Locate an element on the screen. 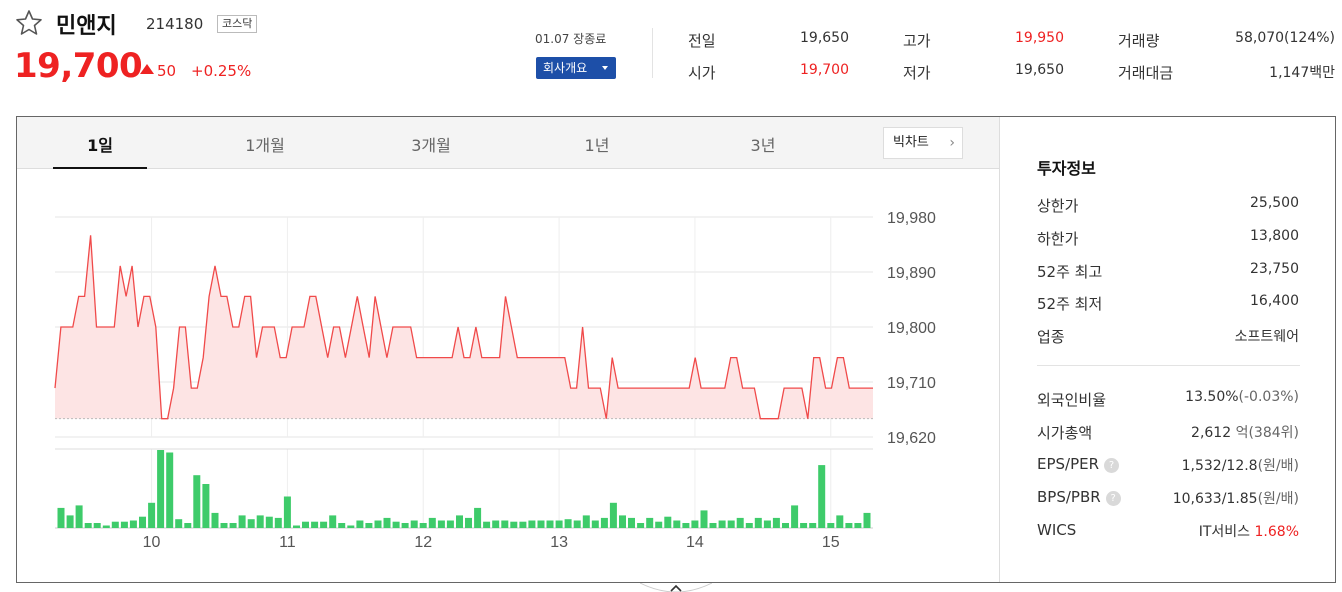 This screenshot has width=1342, height=592. info-value-52w-high: 23,750 is located at coordinates (1274, 269).